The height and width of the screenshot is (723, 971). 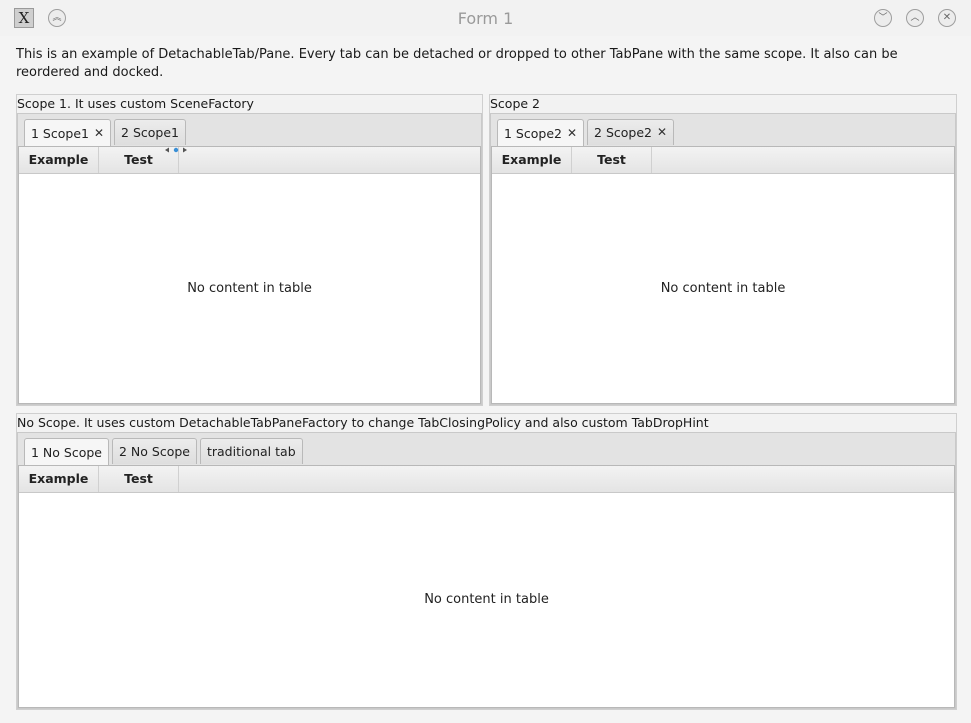 I want to click on scope1-tab-bar: 1 Scope1 ✕ 2 Scope1, so click(x=105, y=132).